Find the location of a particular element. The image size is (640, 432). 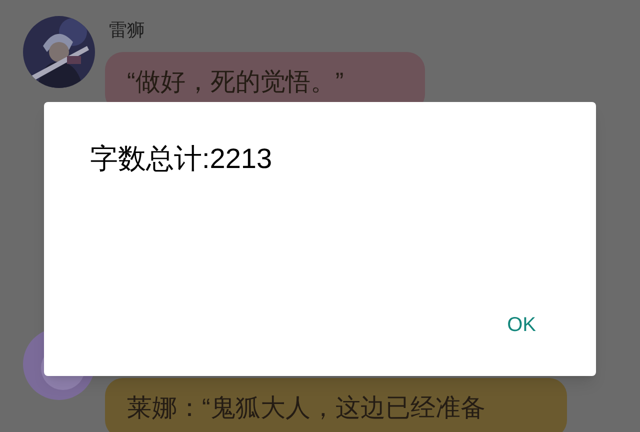

dialog-message: 字数总计:2213 is located at coordinates (181, 159).